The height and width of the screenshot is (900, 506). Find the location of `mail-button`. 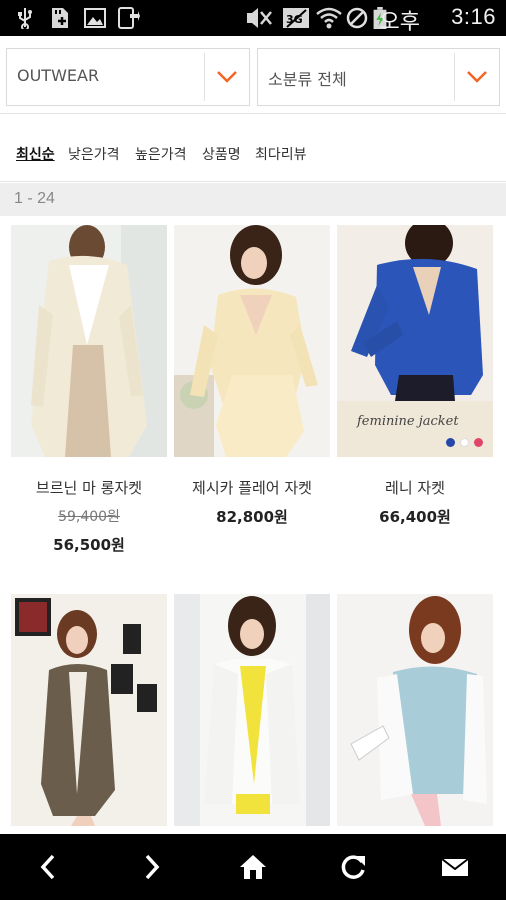

mail-button is located at coordinates (455, 867).